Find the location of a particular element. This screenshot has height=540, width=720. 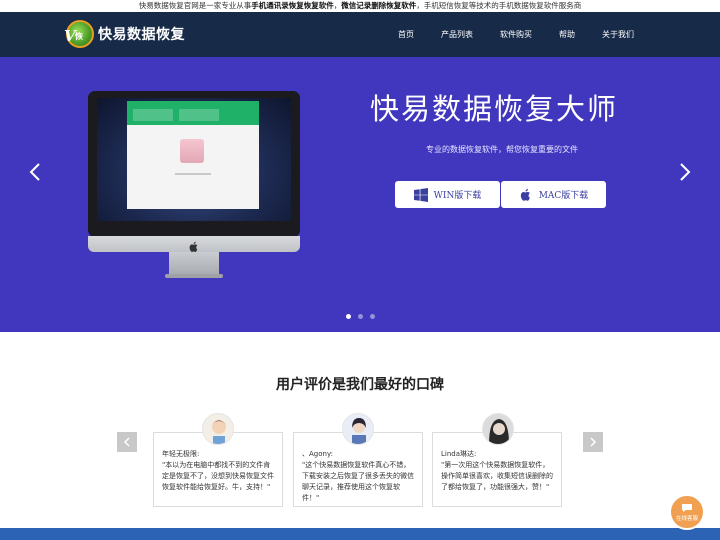

site-logo: V恢 快易数据恢复 is located at coordinates (124, 34).